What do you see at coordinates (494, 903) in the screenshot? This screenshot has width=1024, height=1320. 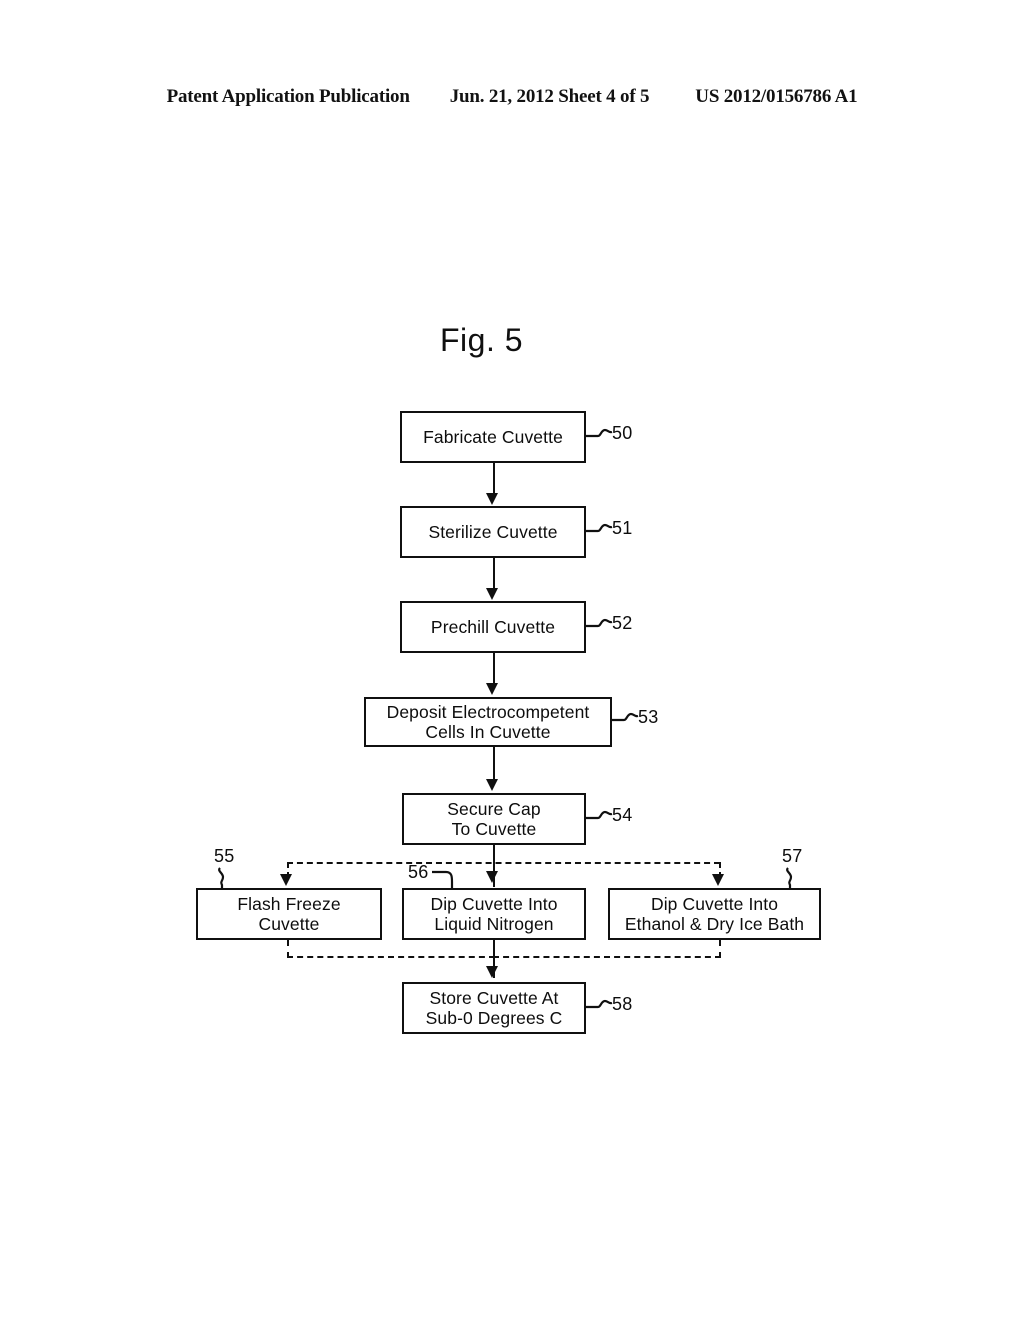 I see `node-56-line-1: Dip Cuvette Into` at bounding box center [494, 903].